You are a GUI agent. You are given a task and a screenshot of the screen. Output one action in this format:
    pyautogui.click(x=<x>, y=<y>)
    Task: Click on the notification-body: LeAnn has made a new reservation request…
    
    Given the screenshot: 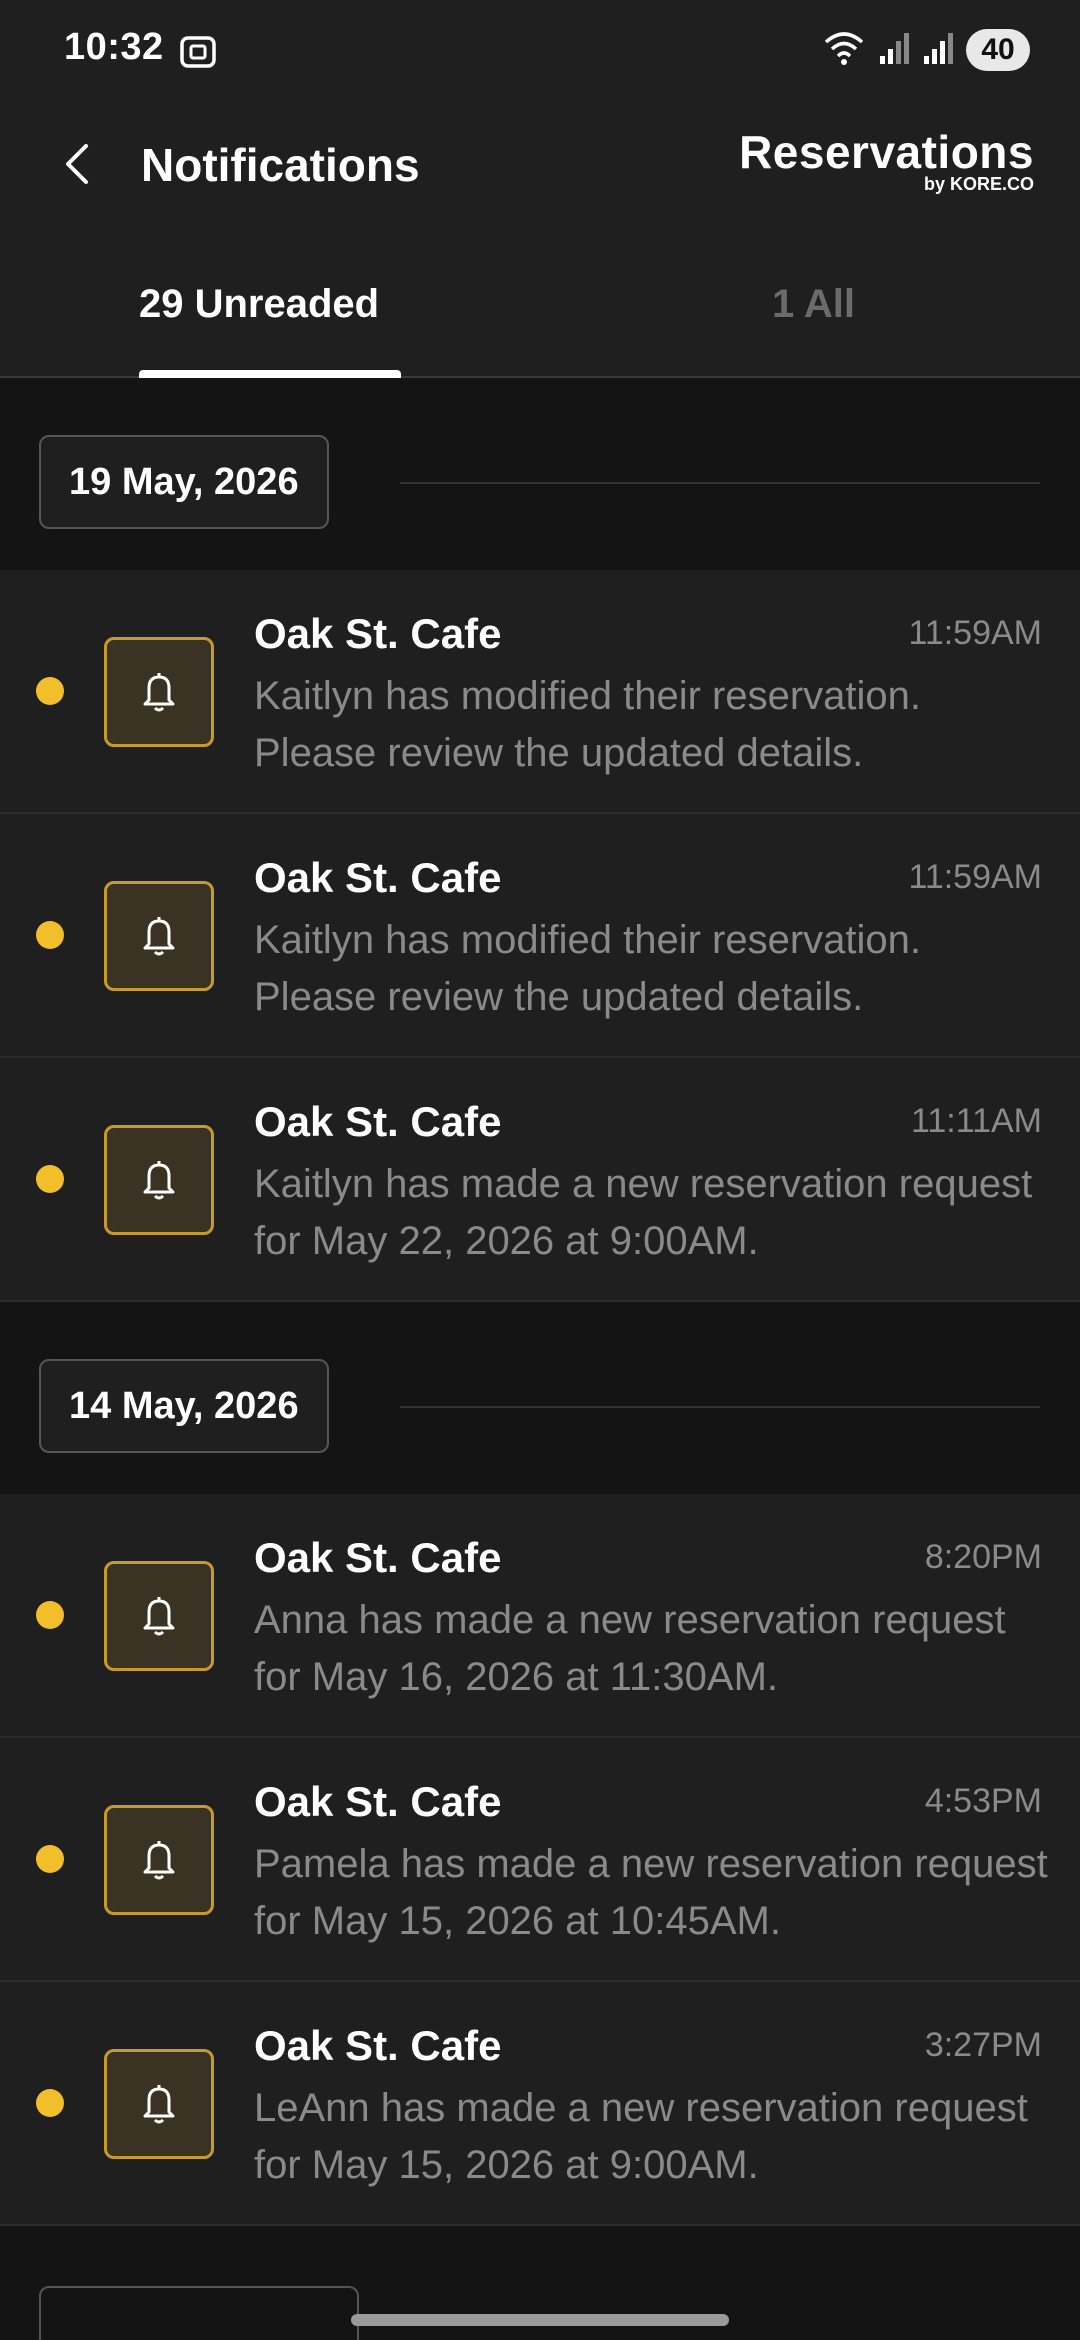 What is the action you would take?
    pyautogui.click(x=641, y=2136)
    